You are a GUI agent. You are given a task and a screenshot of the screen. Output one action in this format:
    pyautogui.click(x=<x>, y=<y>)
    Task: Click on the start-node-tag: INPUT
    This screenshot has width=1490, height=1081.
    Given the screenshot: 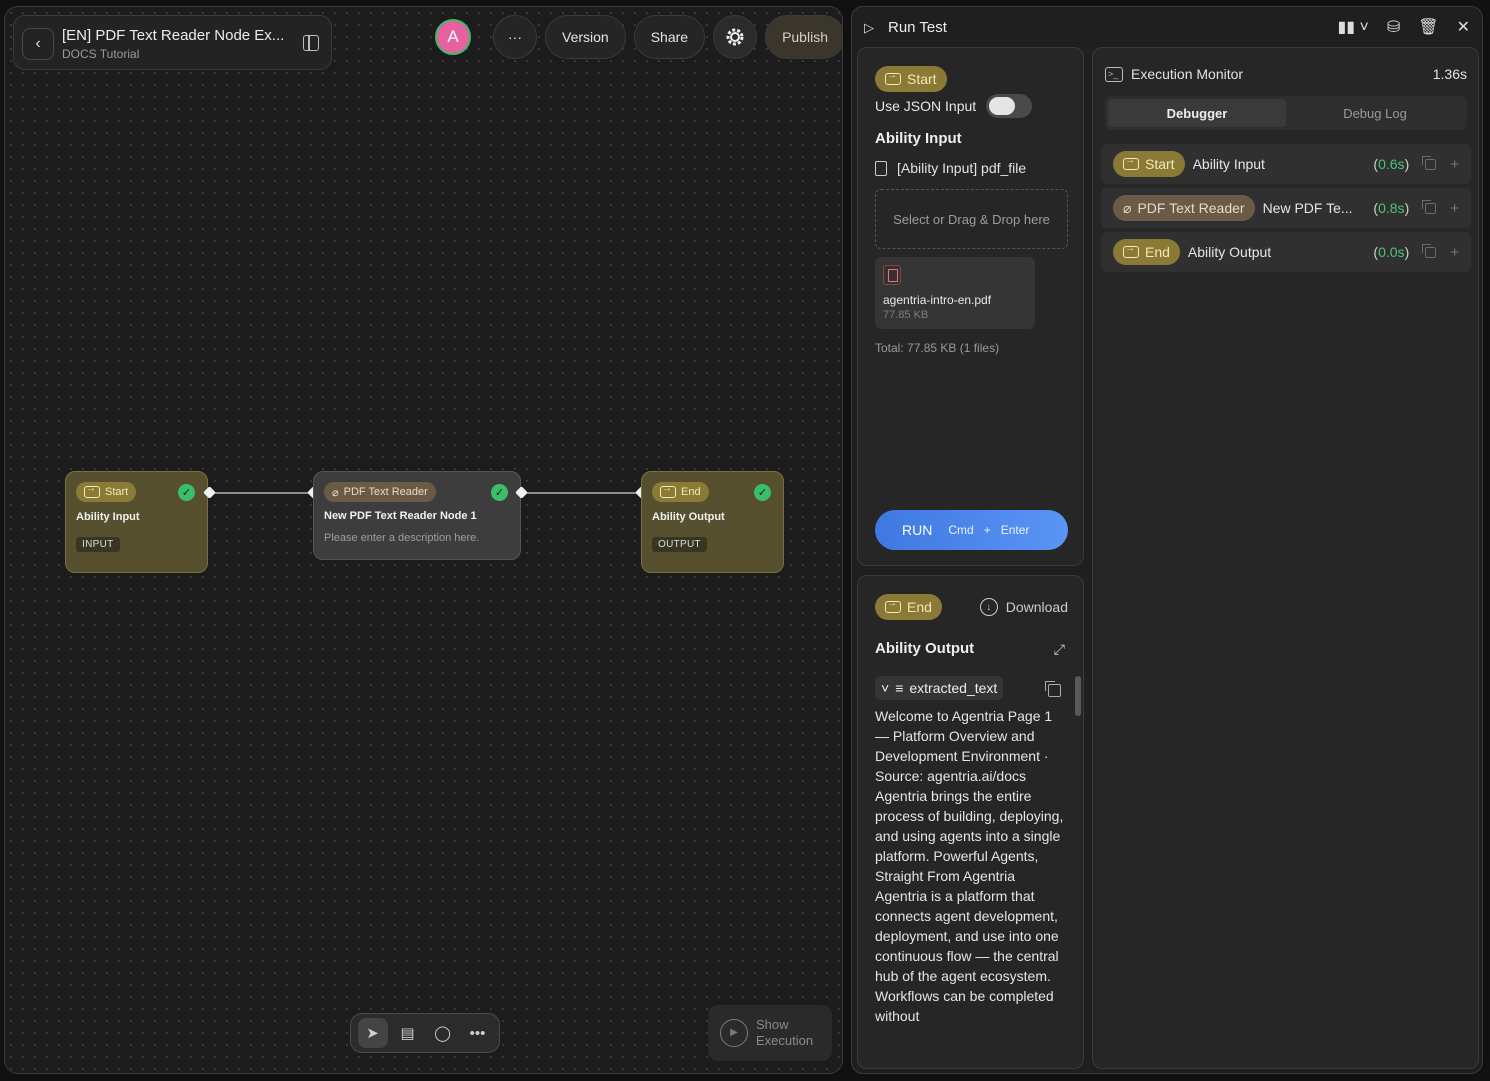 What is the action you would take?
    pyautogui.click(x=98, y=544)
    